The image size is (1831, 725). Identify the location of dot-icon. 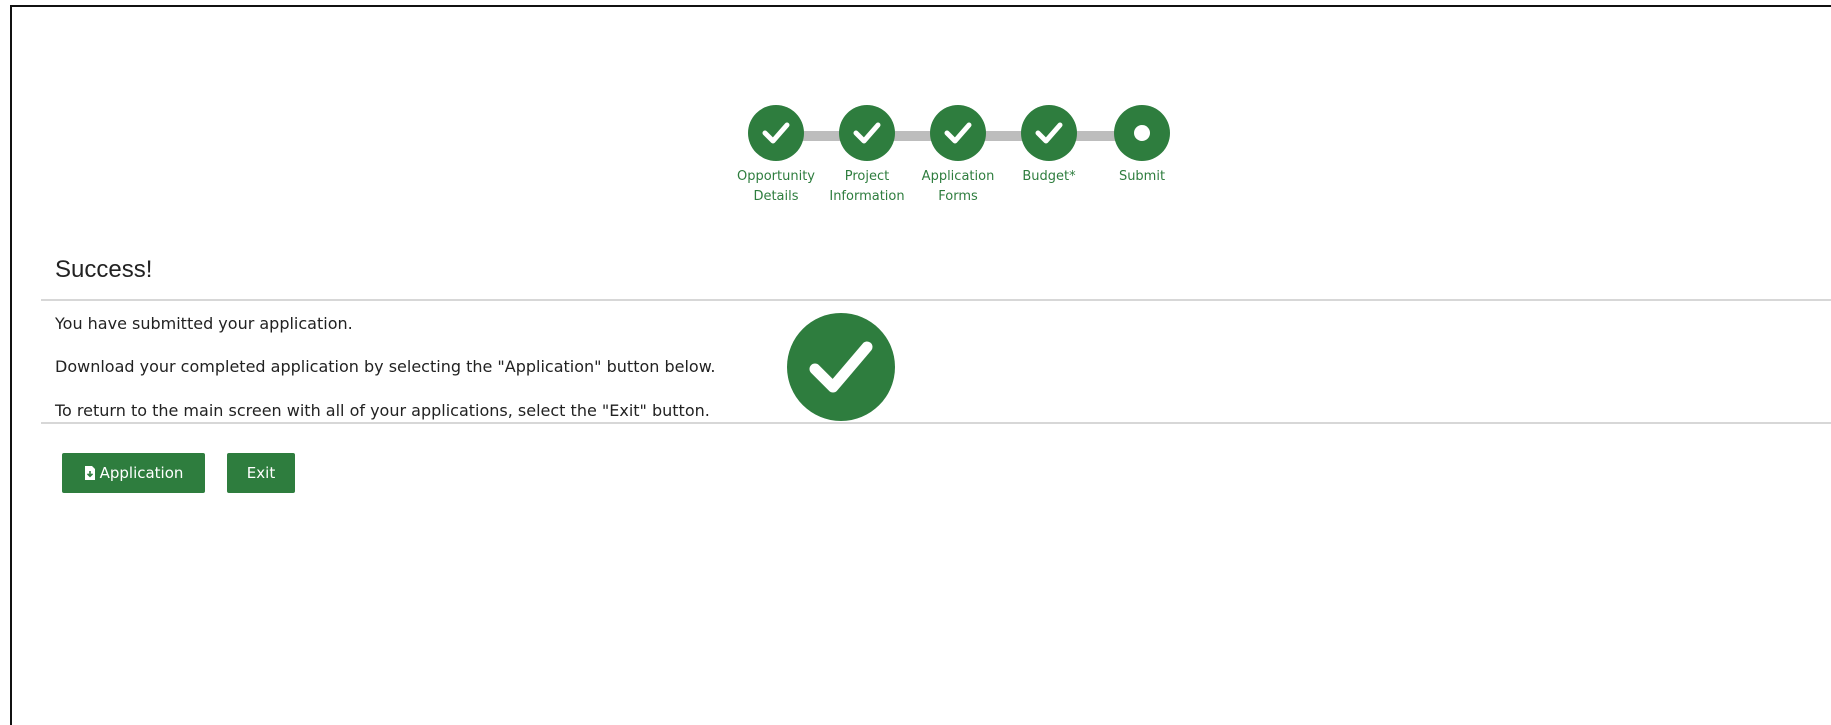
(1142, 133).